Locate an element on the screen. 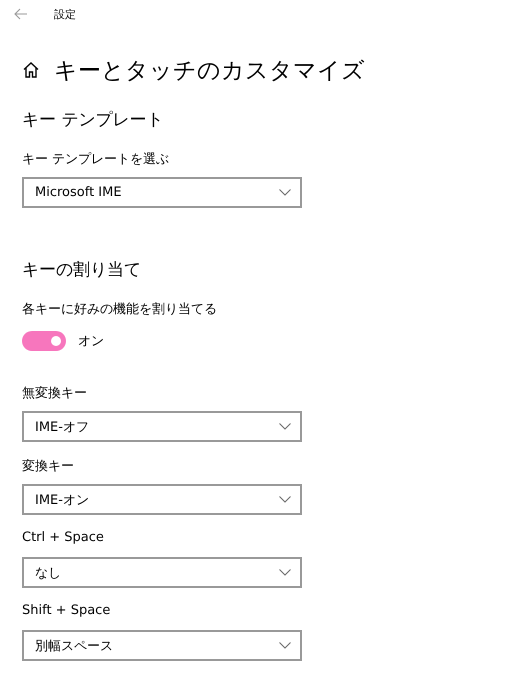 Image resolution: width=505 pixels, height=699 pixels. toggle-switch is located at coordinates (44, 341).